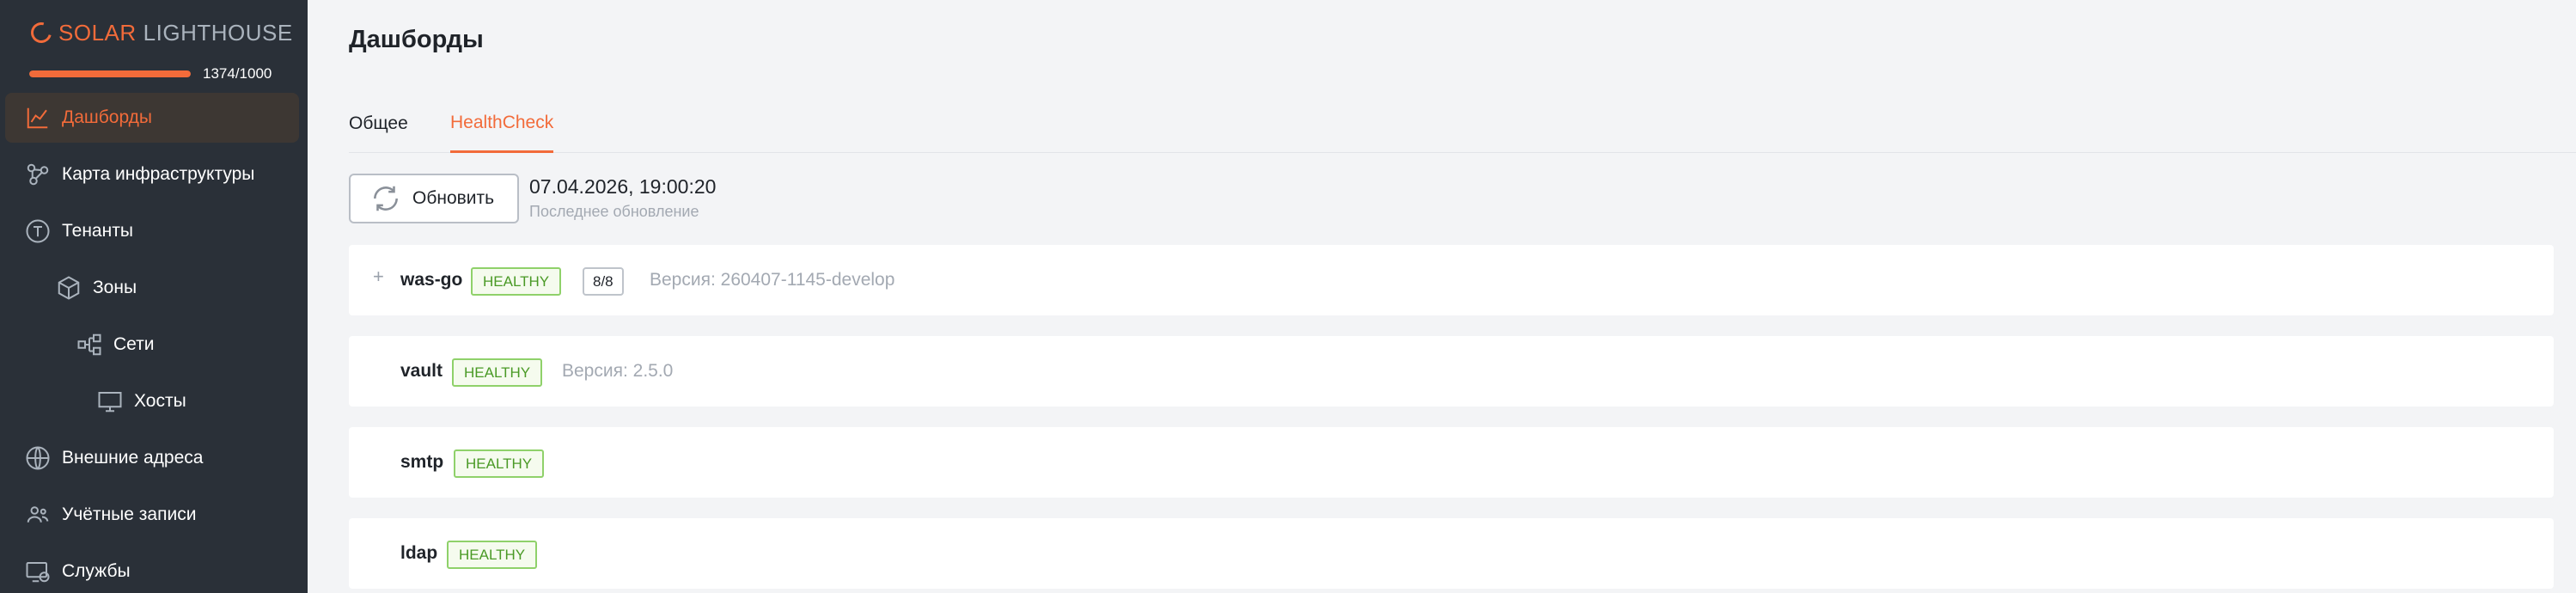 This screenshot has width=2576, height=593. I want to click on cube-icon, so click(68, 288).